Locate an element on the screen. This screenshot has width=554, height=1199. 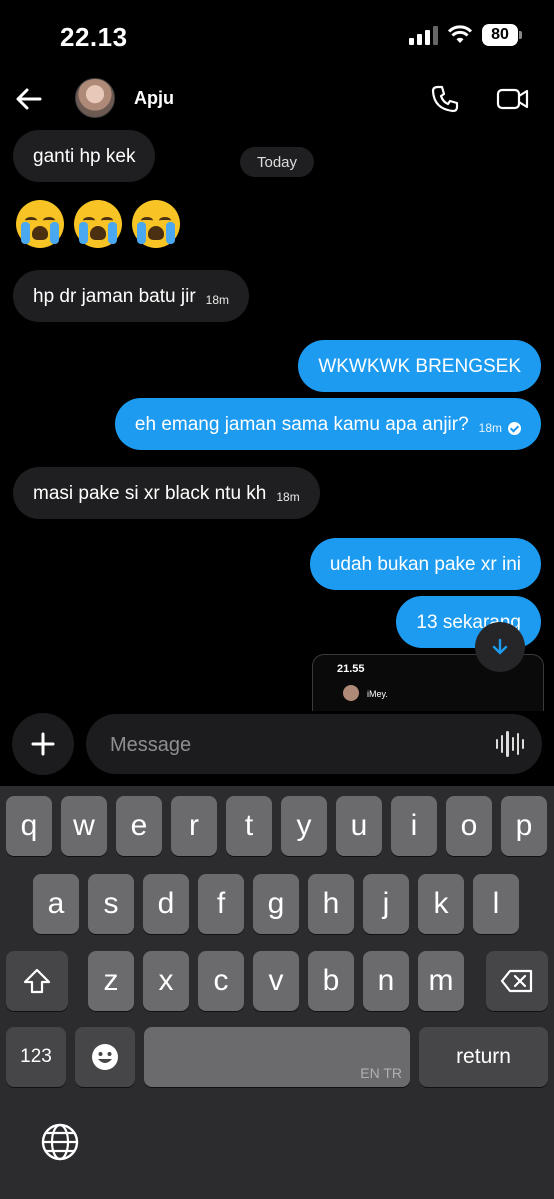
date-chip: Today is located at coordinates (277, 162).